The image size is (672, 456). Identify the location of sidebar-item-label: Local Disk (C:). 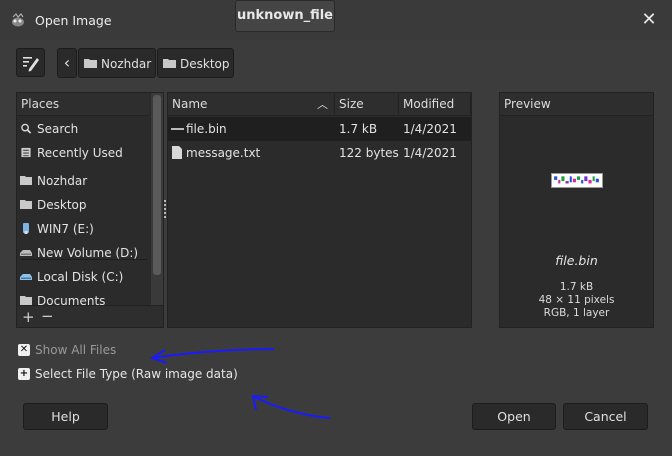
(80, 277).